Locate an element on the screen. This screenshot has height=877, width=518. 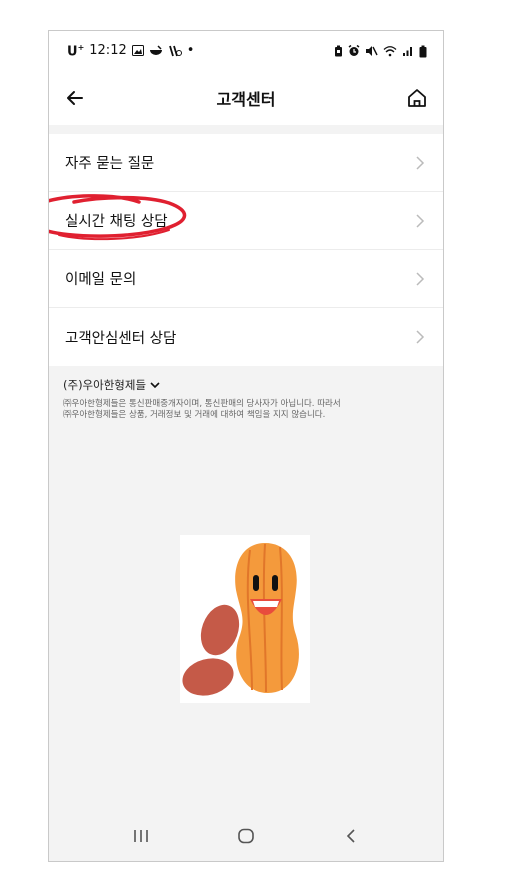
chevron-down-icon is located at coordinates (155, 385).